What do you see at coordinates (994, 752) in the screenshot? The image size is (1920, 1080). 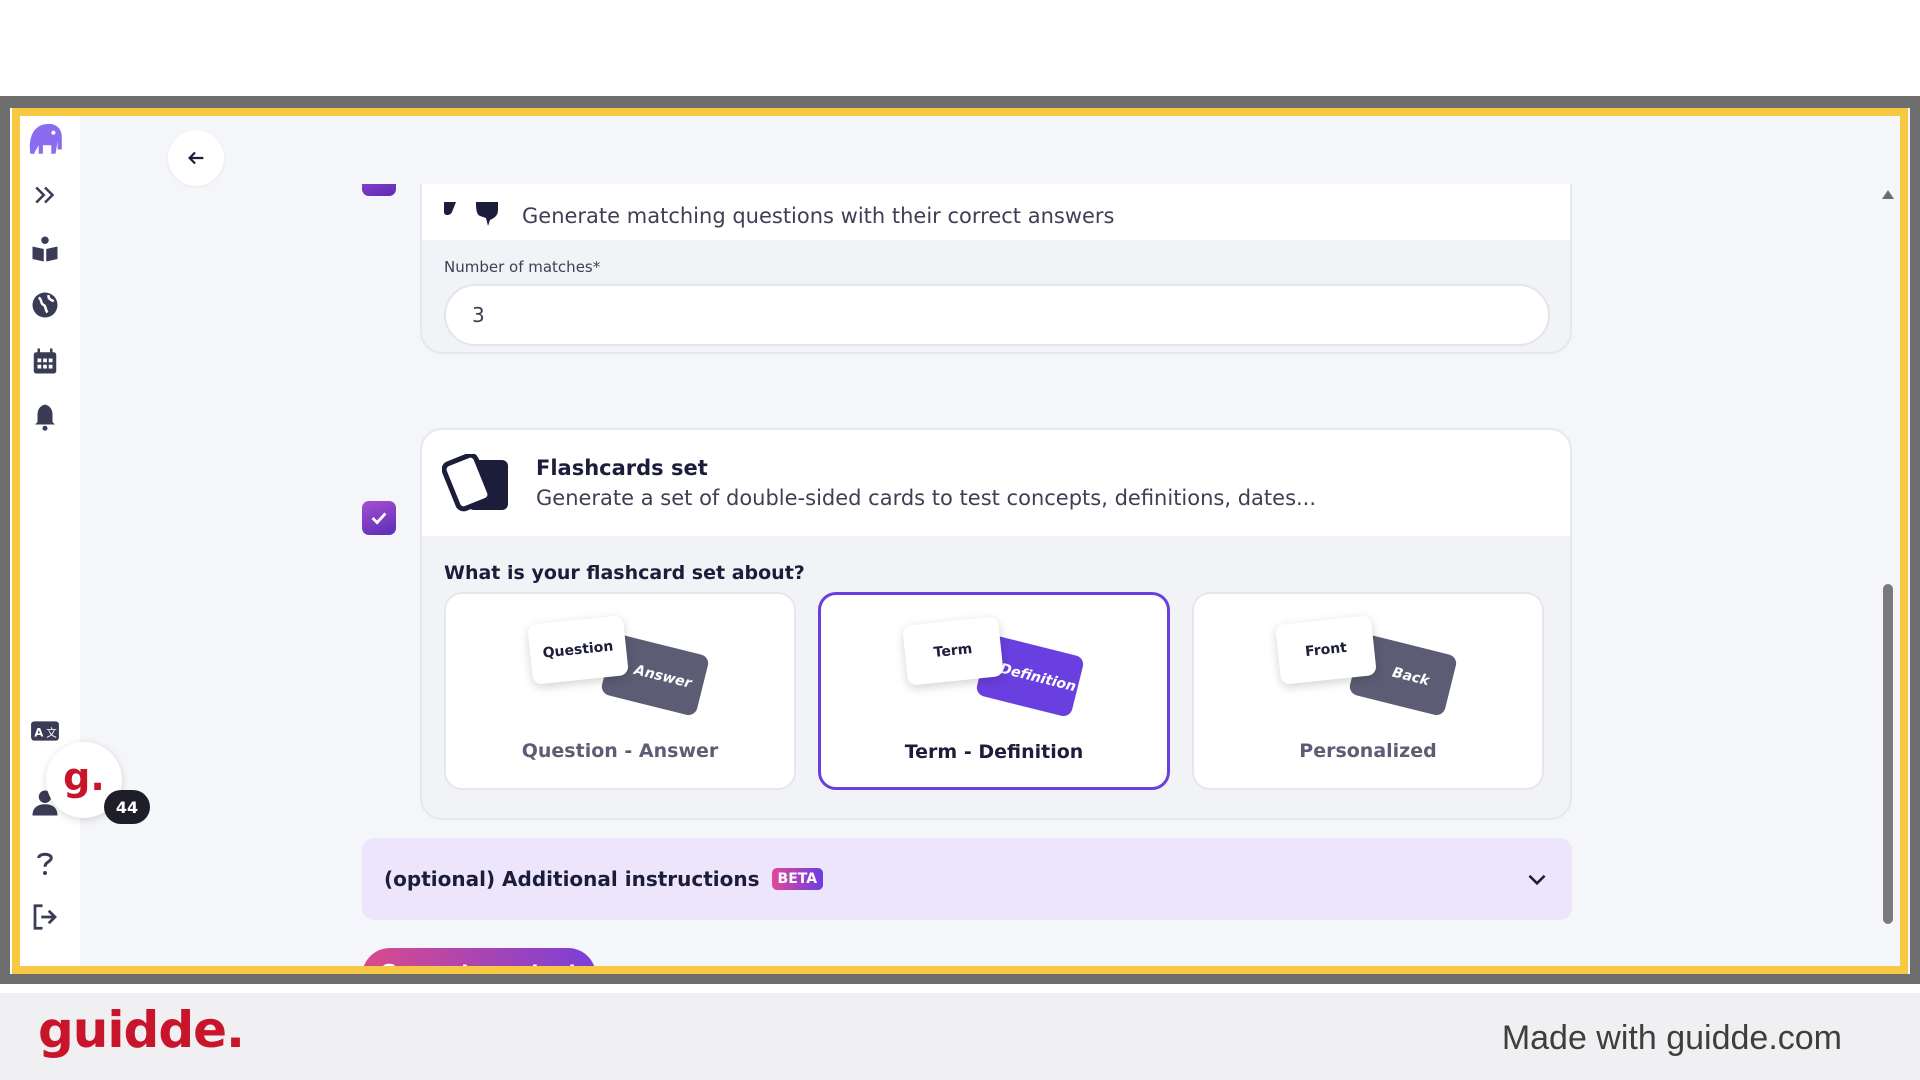 I see `option-label: Term - Definition` at bounding box center [994, 752].